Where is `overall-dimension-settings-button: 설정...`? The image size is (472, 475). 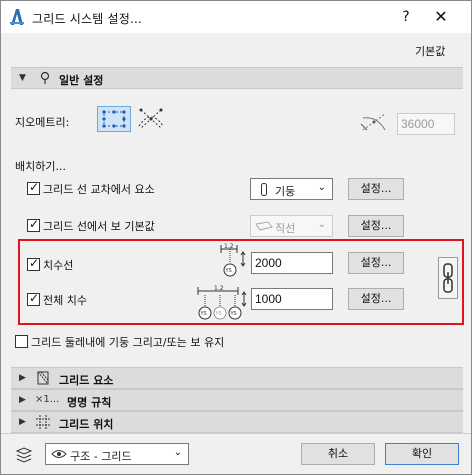 overall-dimension-settings-button: 설정... is located at coordinates (376, 299).